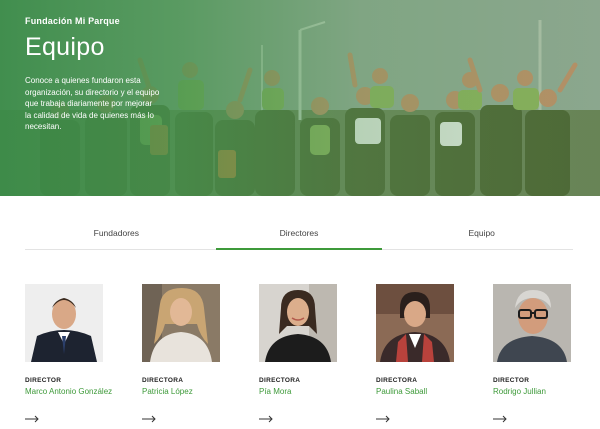 The width and height of the screenshot is (600, 429). I want to click on avatar-rodrigo-jullian, so click(532, 323).